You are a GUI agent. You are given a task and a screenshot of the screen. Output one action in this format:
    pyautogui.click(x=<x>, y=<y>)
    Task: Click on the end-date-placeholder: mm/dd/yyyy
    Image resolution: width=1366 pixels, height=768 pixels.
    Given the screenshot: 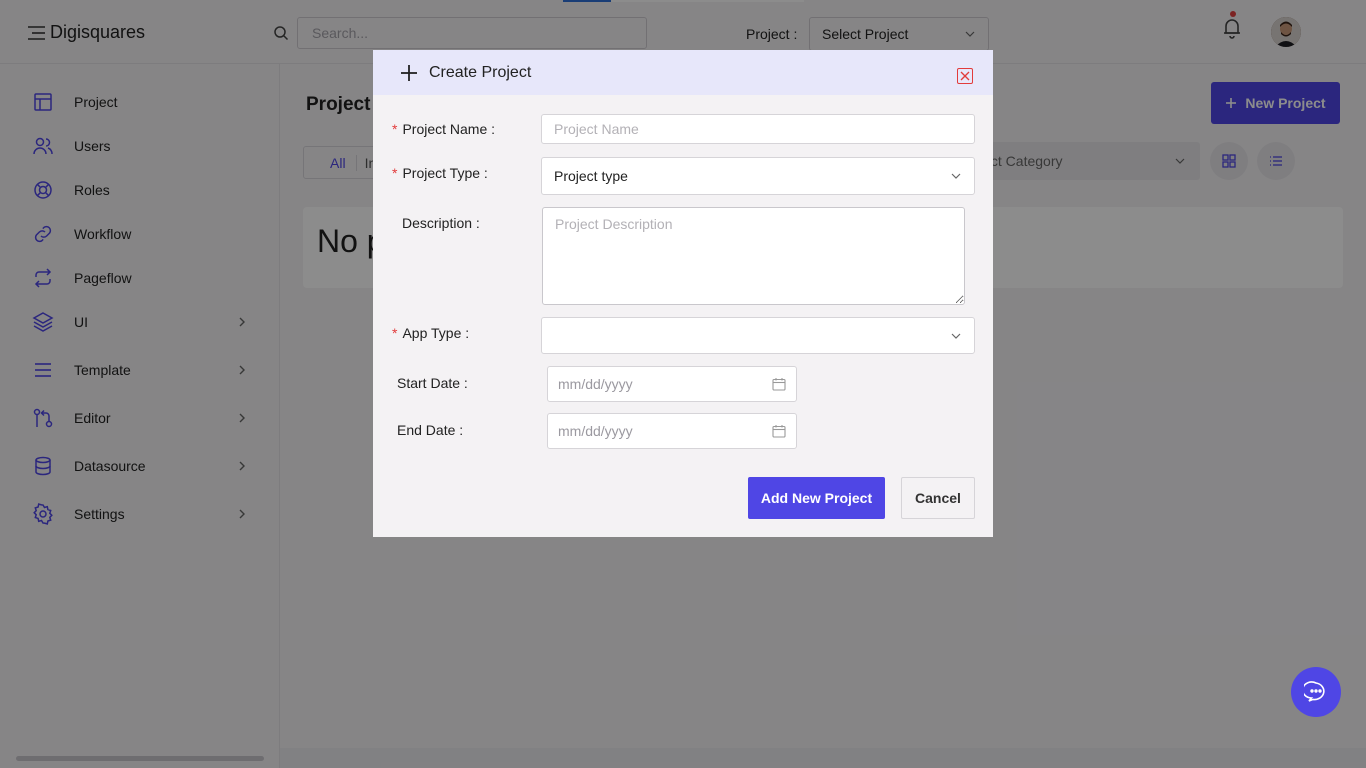 What is the action you would take?
    pyautogui.click(x=595, y=431)
    